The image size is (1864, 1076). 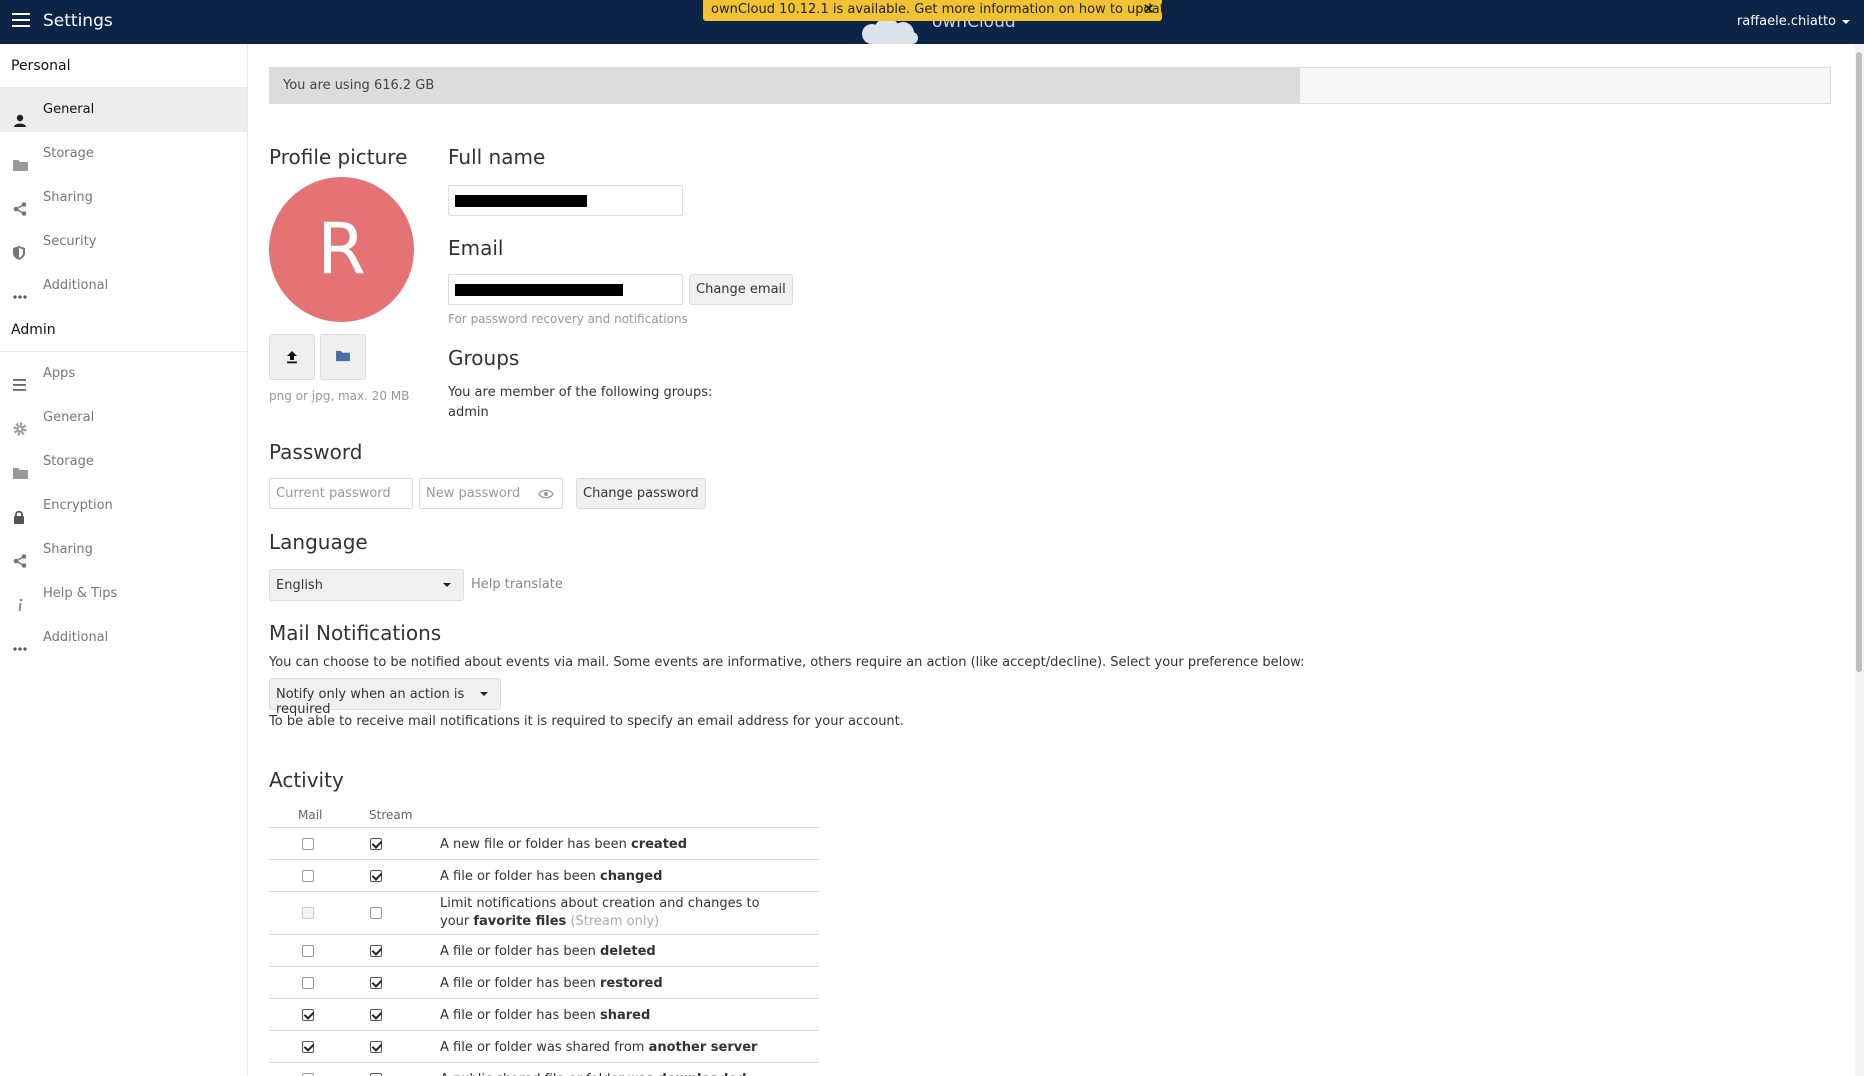 I want to click on column-header-stream: Stream, so click(x=391, y=815).